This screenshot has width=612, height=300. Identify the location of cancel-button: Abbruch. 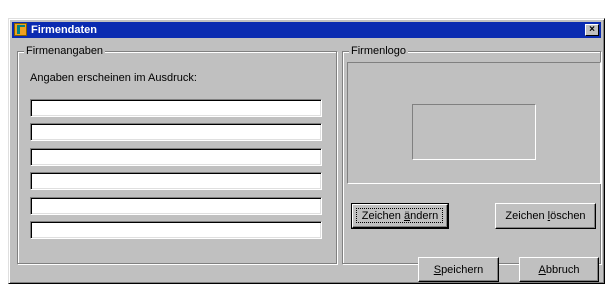
(559, 269).